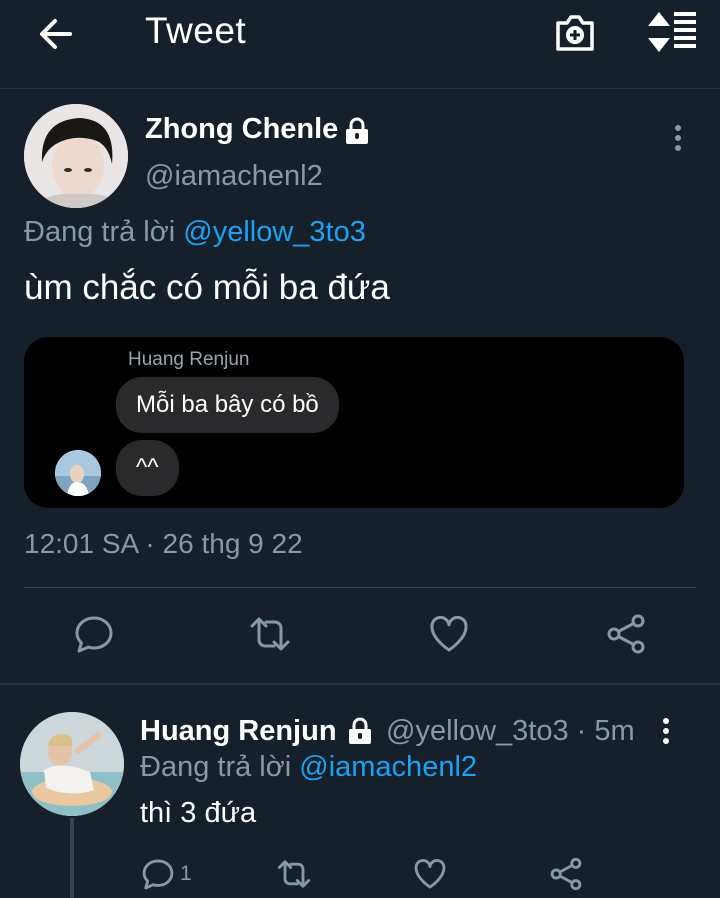 The height and width of the screenshot is (898, 720). Describe the element at coordinates (360, 684) in the screenshot. I see `section-divider` at that location.